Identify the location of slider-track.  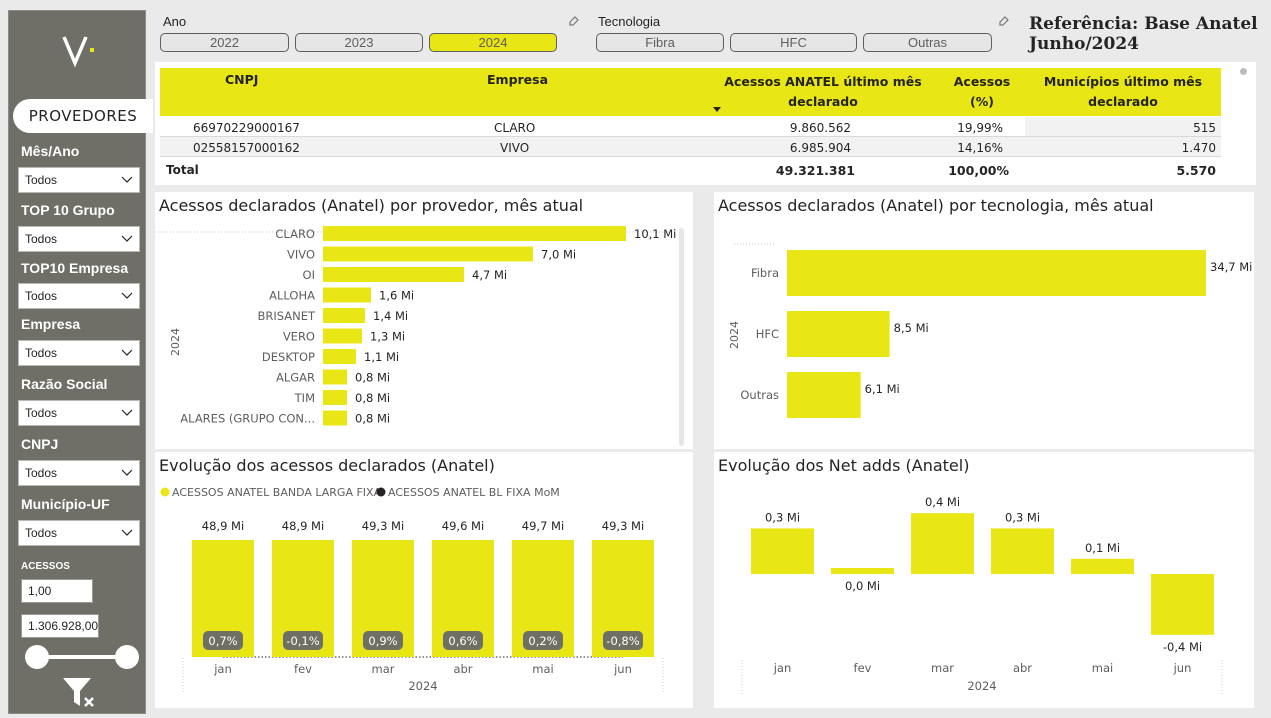
(82, 657).